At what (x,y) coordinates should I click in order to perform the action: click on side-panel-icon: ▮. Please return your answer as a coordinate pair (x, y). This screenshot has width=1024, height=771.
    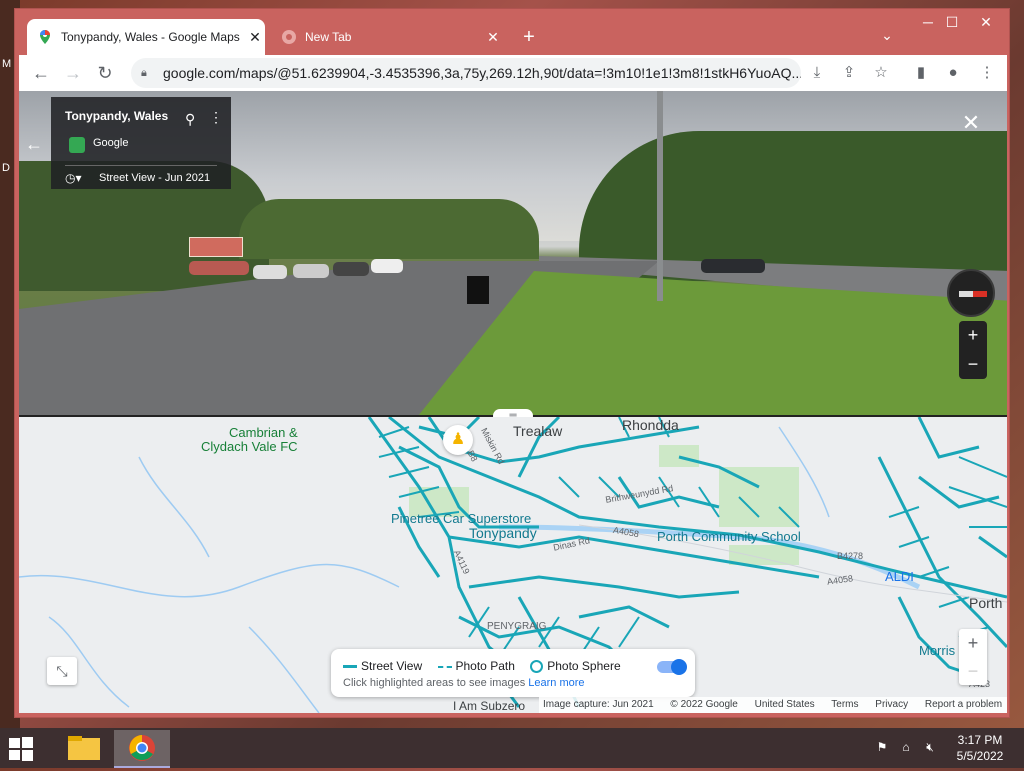
    Looking at the image, I should click on (921, 73).